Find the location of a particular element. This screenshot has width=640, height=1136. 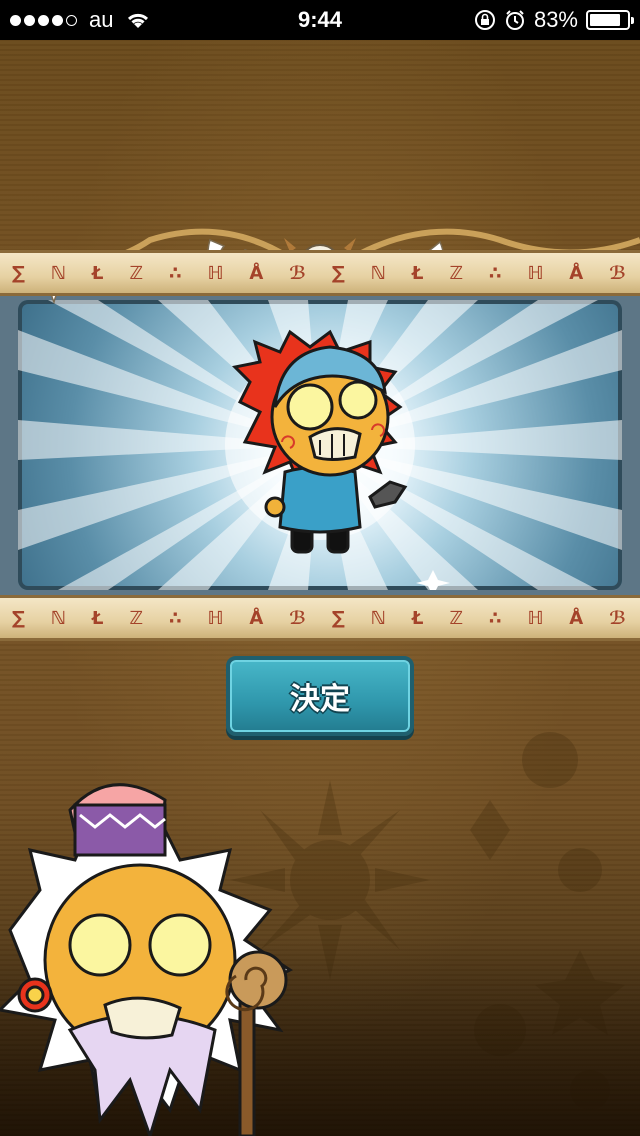

battery-percent: 83% is located at coordinates (555, 19).